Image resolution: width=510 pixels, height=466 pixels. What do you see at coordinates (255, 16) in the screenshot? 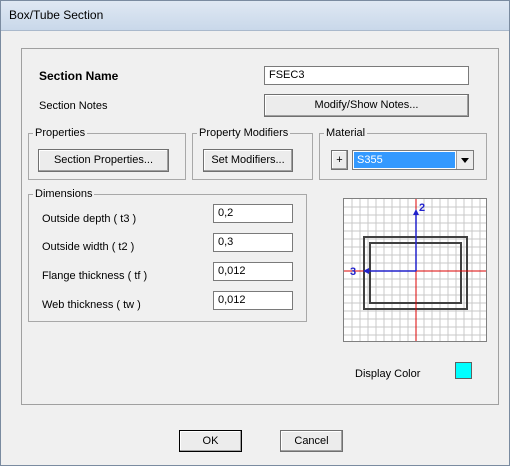
I see `title-bar: Box/Tube Section` at bounding box center [255, 16].